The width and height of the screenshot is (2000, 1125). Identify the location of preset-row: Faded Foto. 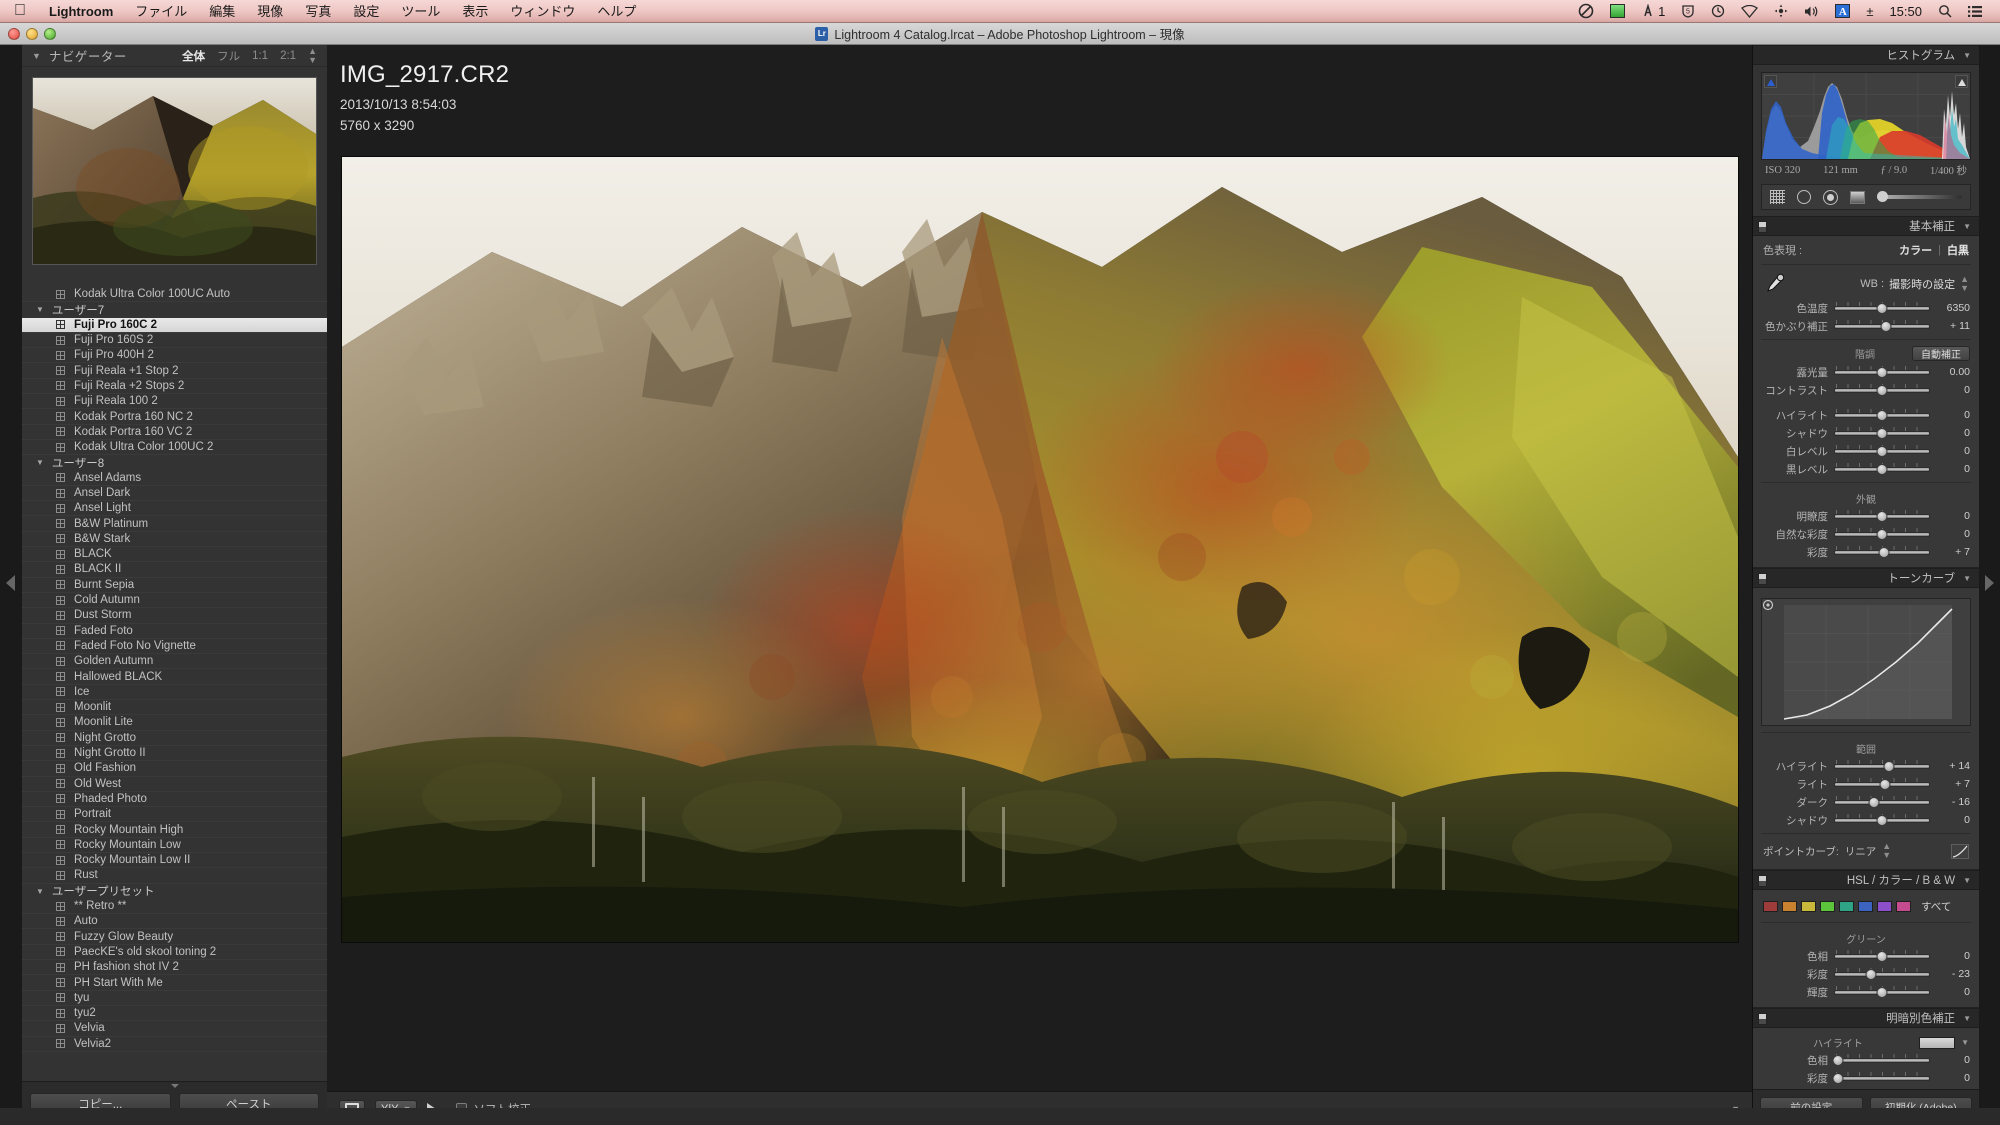
(174, 631).